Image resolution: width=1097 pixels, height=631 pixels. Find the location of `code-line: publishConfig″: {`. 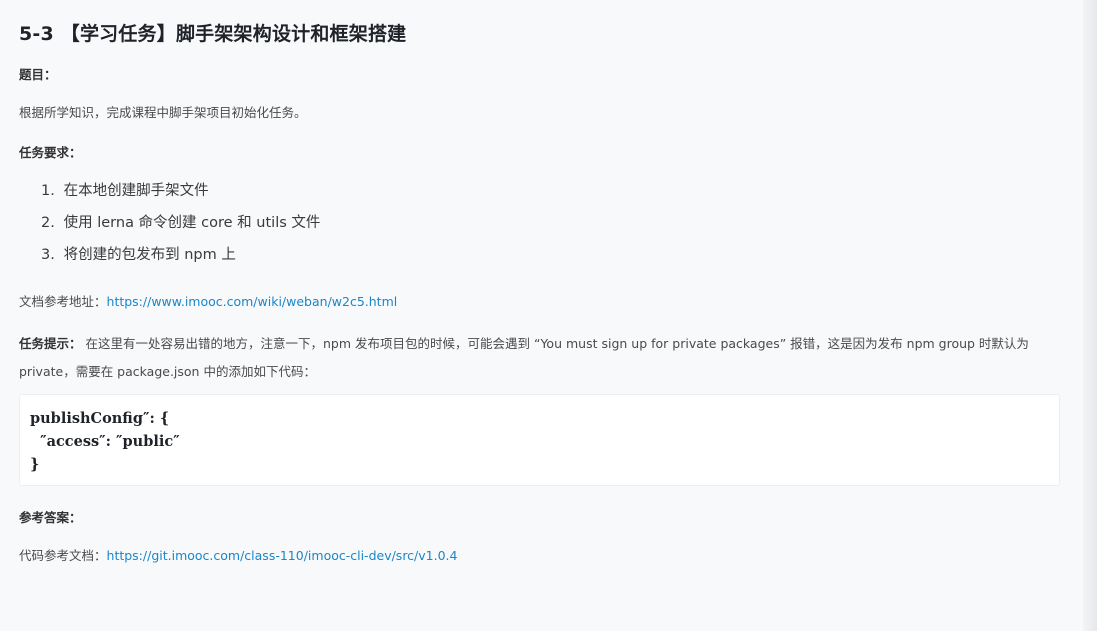

code-line: publishConfig″: { is located at coordinates (100, 418).